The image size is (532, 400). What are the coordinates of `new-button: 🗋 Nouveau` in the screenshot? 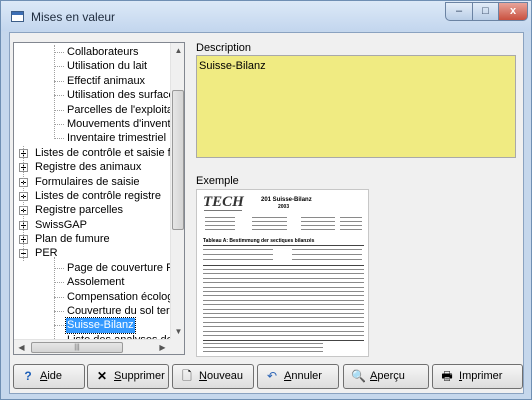 It's located at (213, 376).